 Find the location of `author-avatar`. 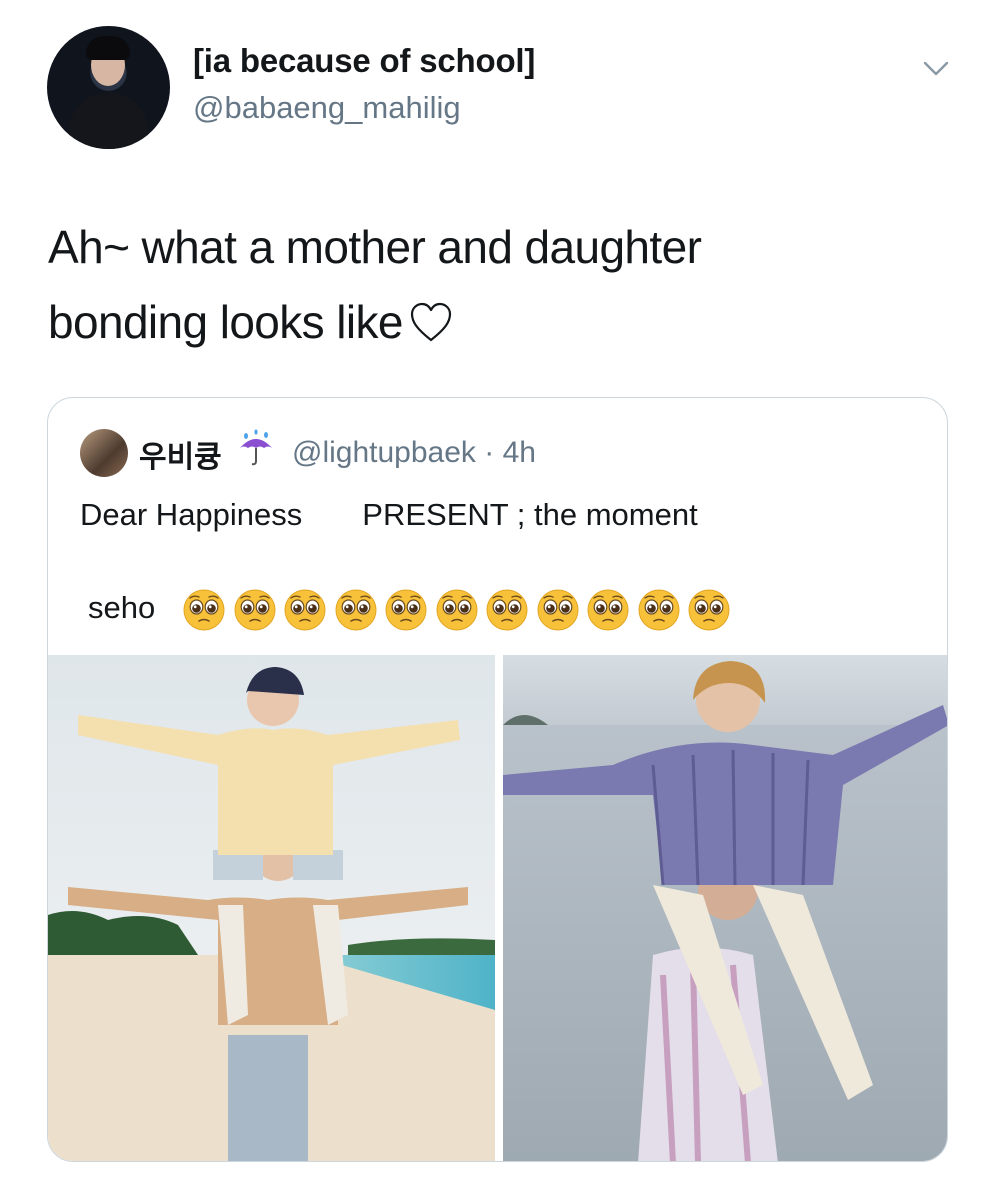

author-avatar is located at coordinates (108, 87).